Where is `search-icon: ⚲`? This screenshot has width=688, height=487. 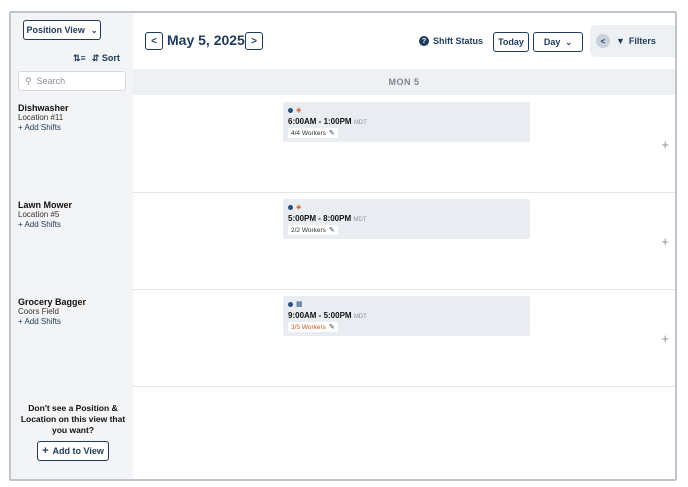 search-icon: ⚲ is located at coordinates (28, 80).